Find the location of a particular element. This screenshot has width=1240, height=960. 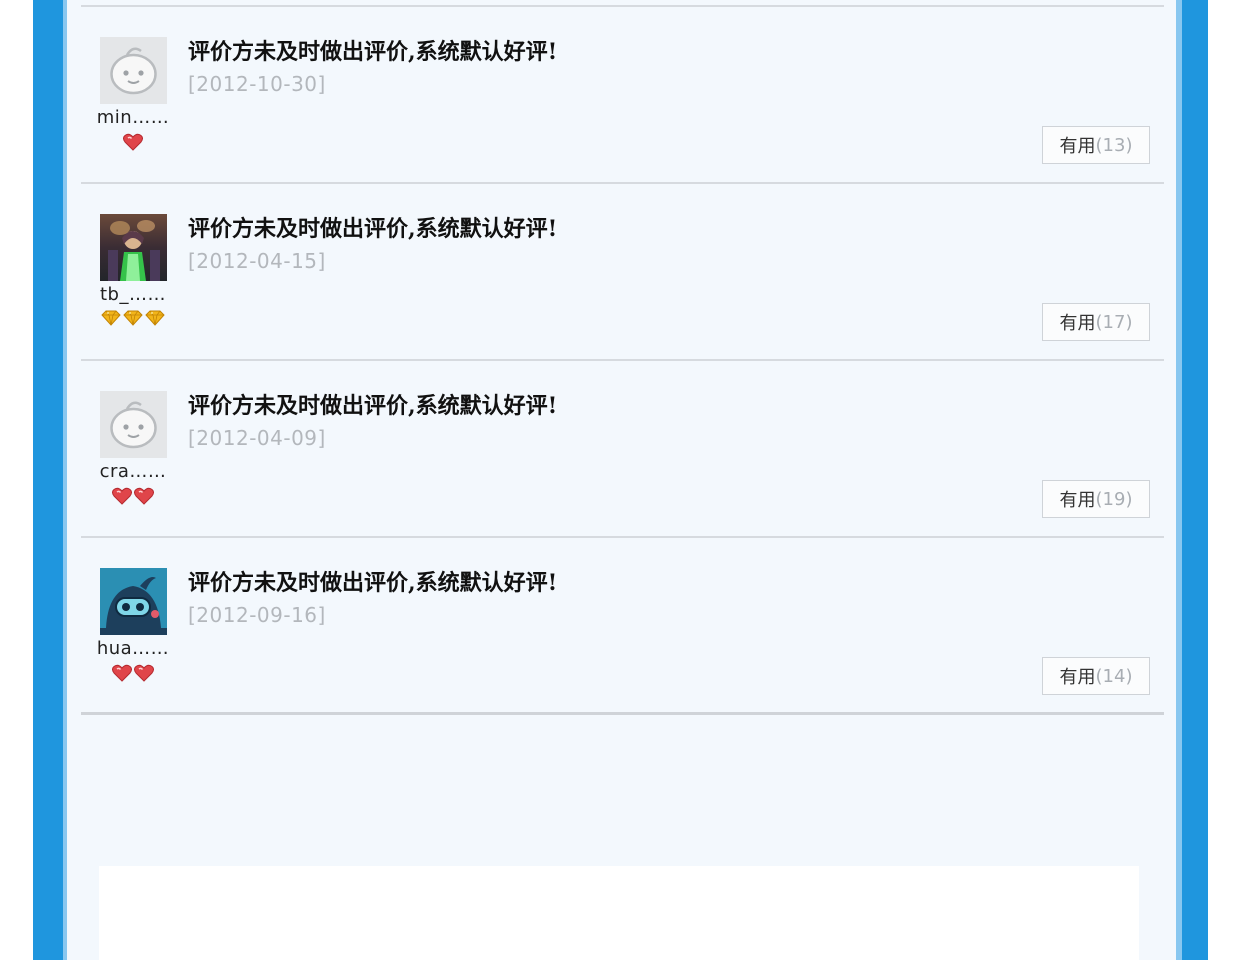

review-date: [2012-09-16] is located at coordinates (257, 615).